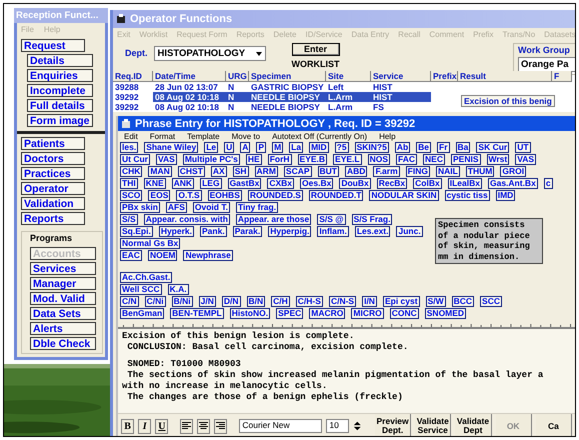  Describe the element at coordinates (53, 45) in the screenshot. I see `nav-button: Request` at that location.